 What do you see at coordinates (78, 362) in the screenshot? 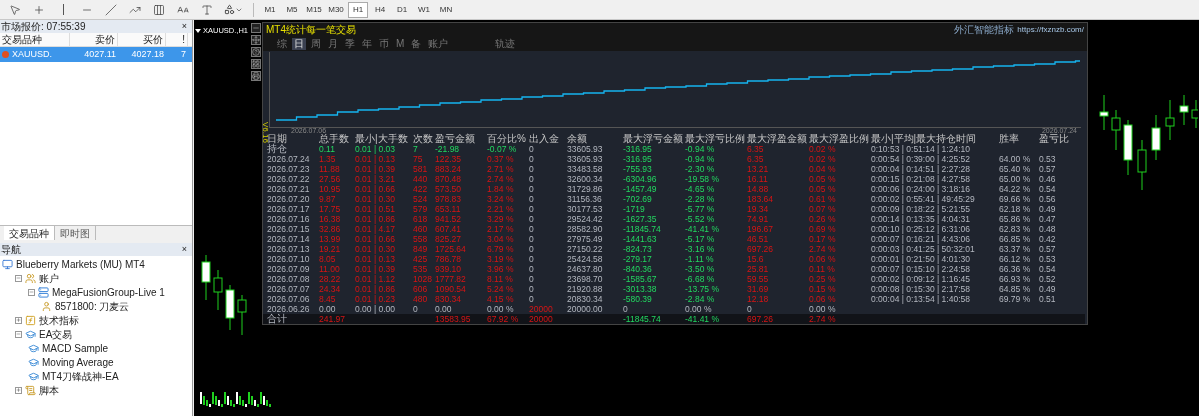
I see `tree-item: Moving Average` at bounding box center [78, 362].